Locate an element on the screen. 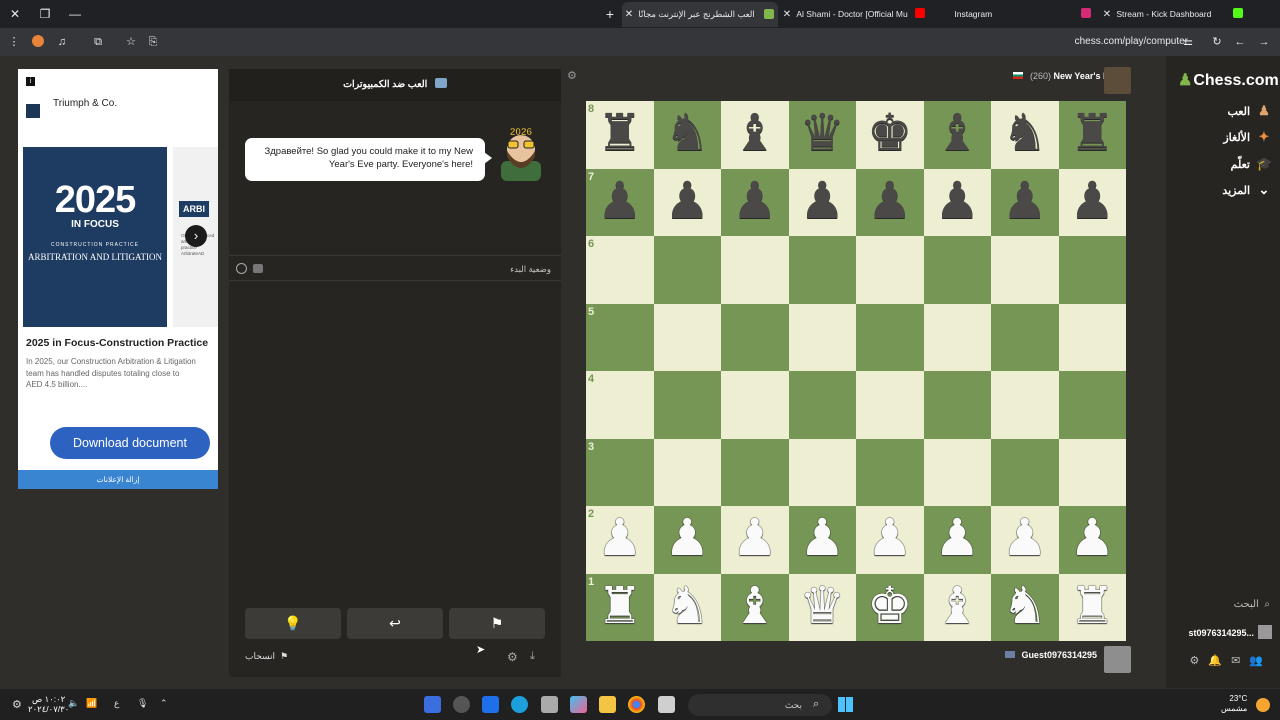  resign-link: انسحاب ⚑ is located at coordinates (266, 656).